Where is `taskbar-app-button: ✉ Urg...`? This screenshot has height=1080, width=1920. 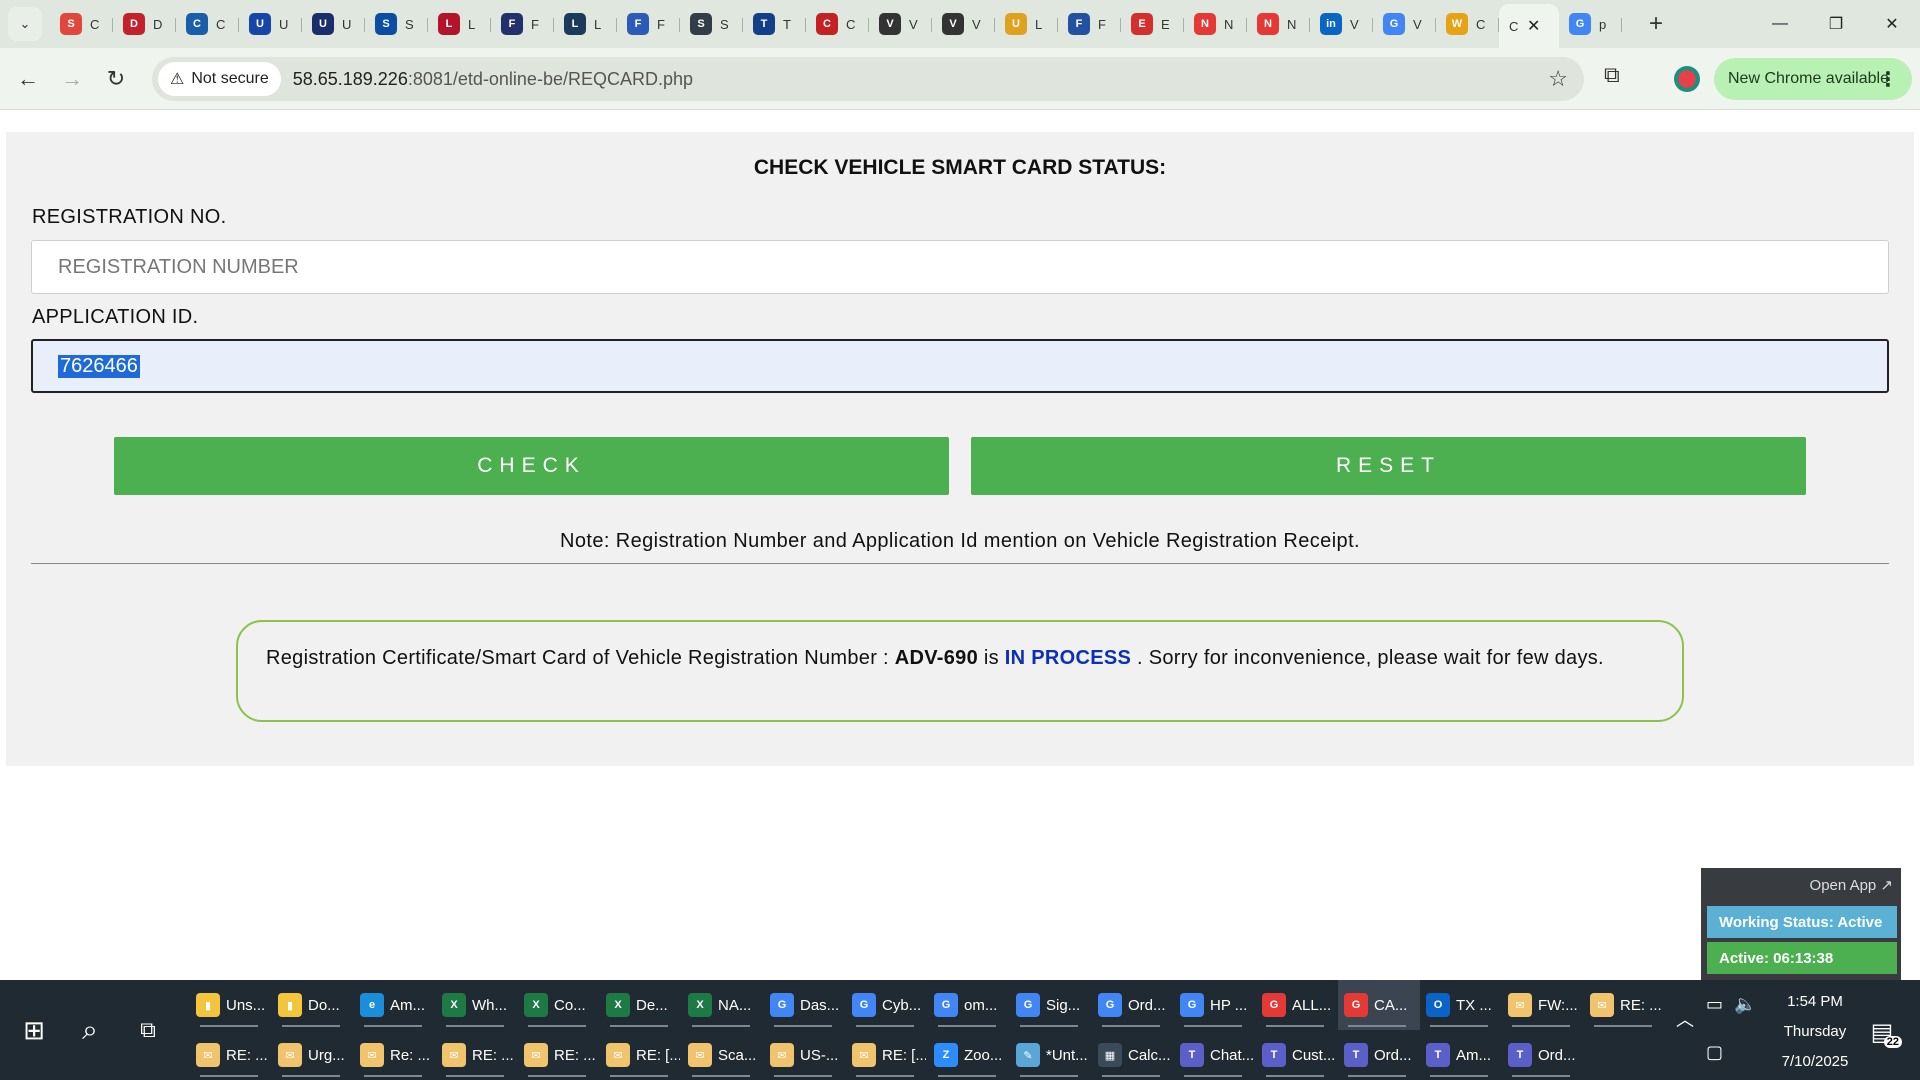
taskbar-app-button: ✉ Urg... is located at coordinates (313, 1055).